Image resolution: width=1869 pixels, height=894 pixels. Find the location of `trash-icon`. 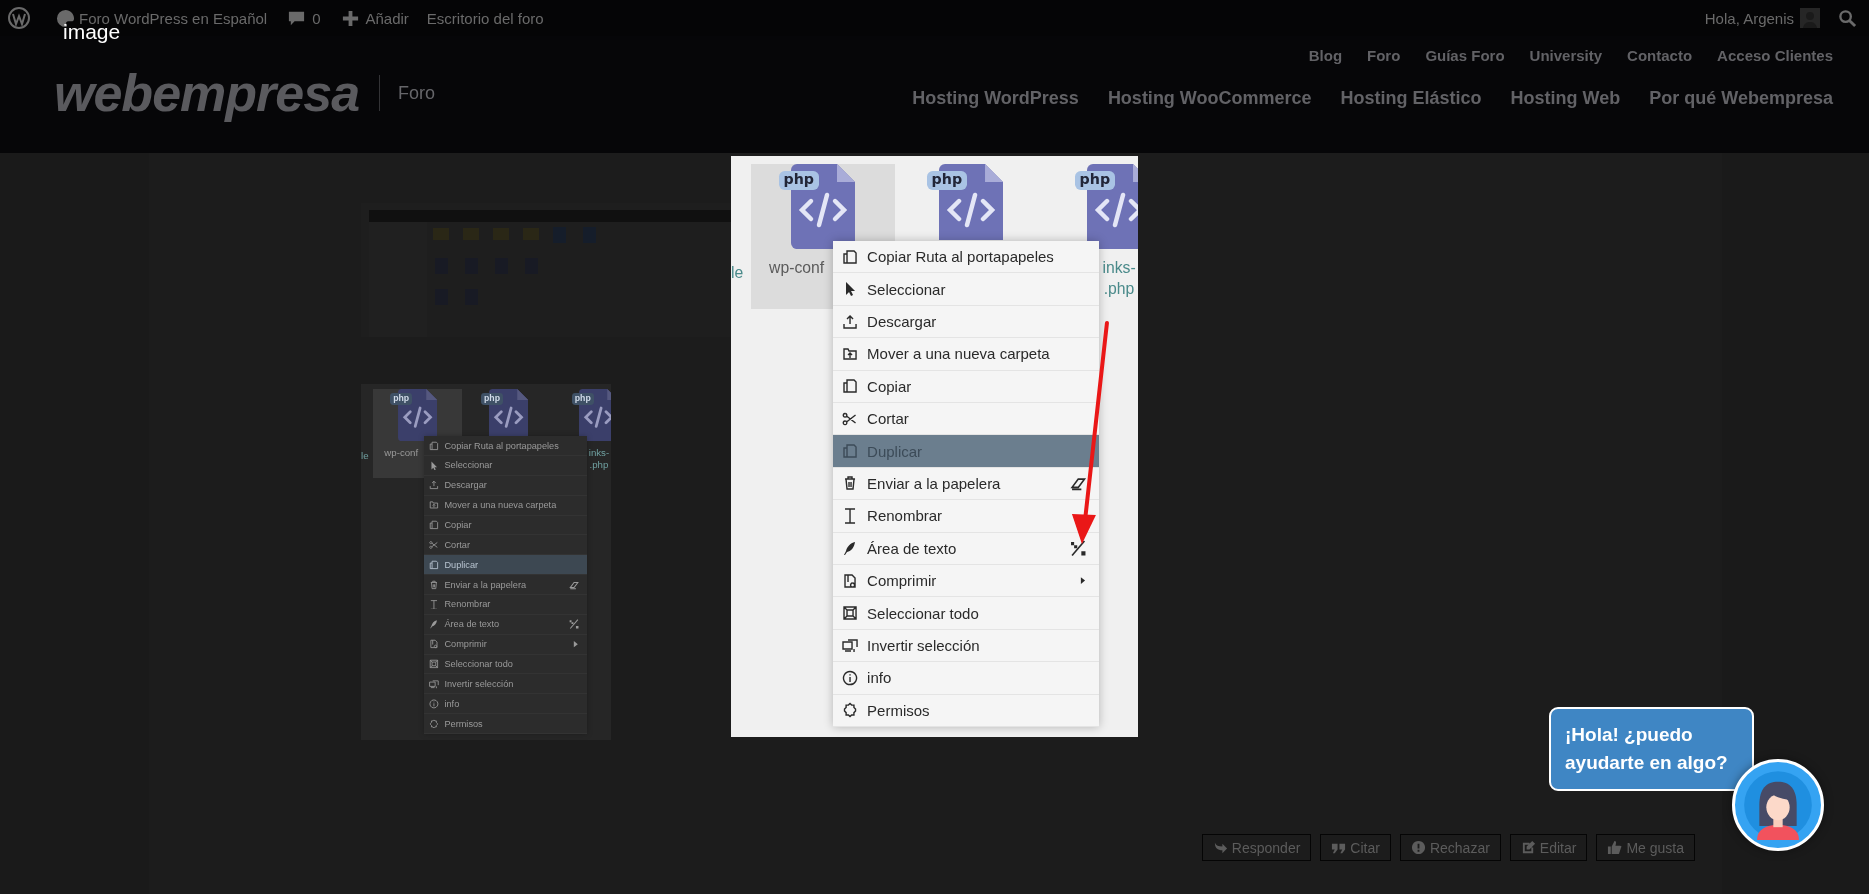

trash-icon is located at coordinates (434, 584).